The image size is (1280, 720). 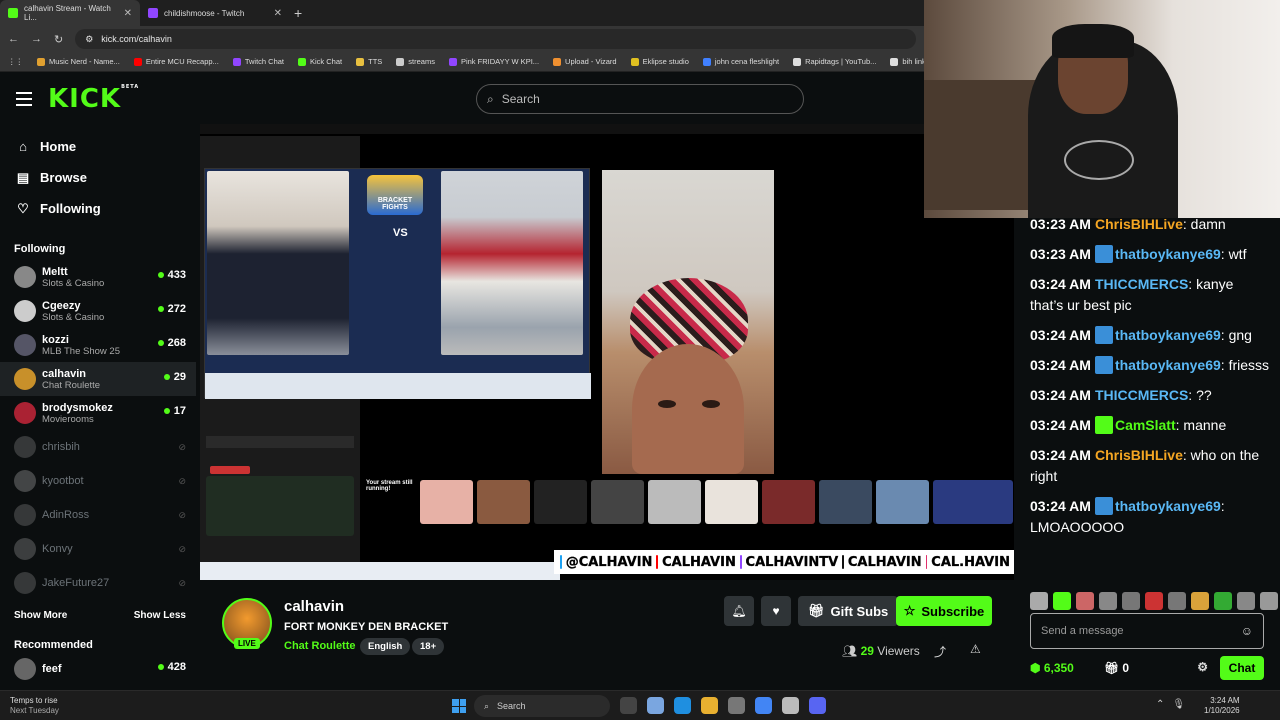 What do you see at coordinates (98, 177) in the screenshot?
I see `nav-browse: ▤ Browse` at bounding box center [98, 177].